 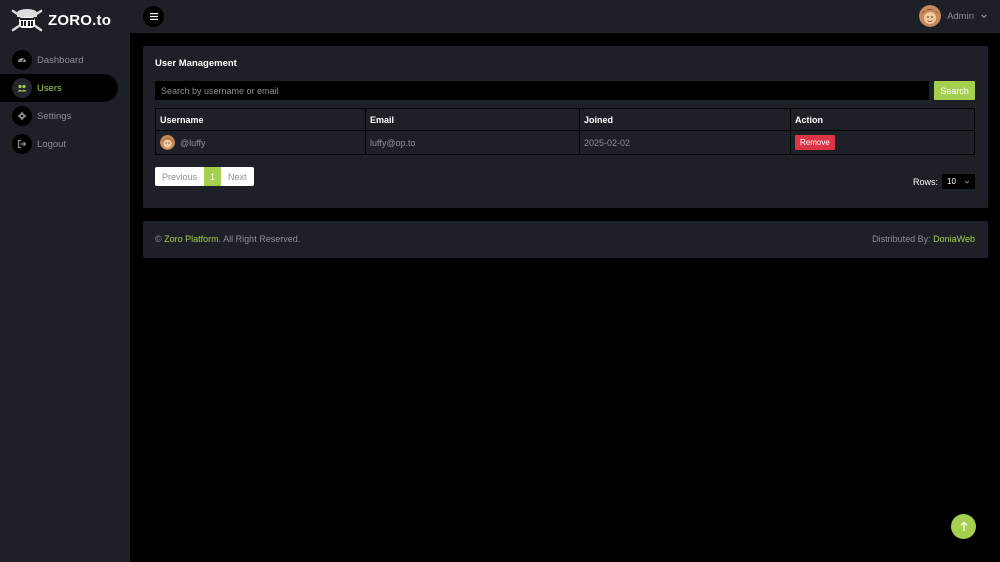 What do you see at coordinates (472, 119) in the screenshot?
I see `column-header-email: Email` at bounding box center [472, 119].